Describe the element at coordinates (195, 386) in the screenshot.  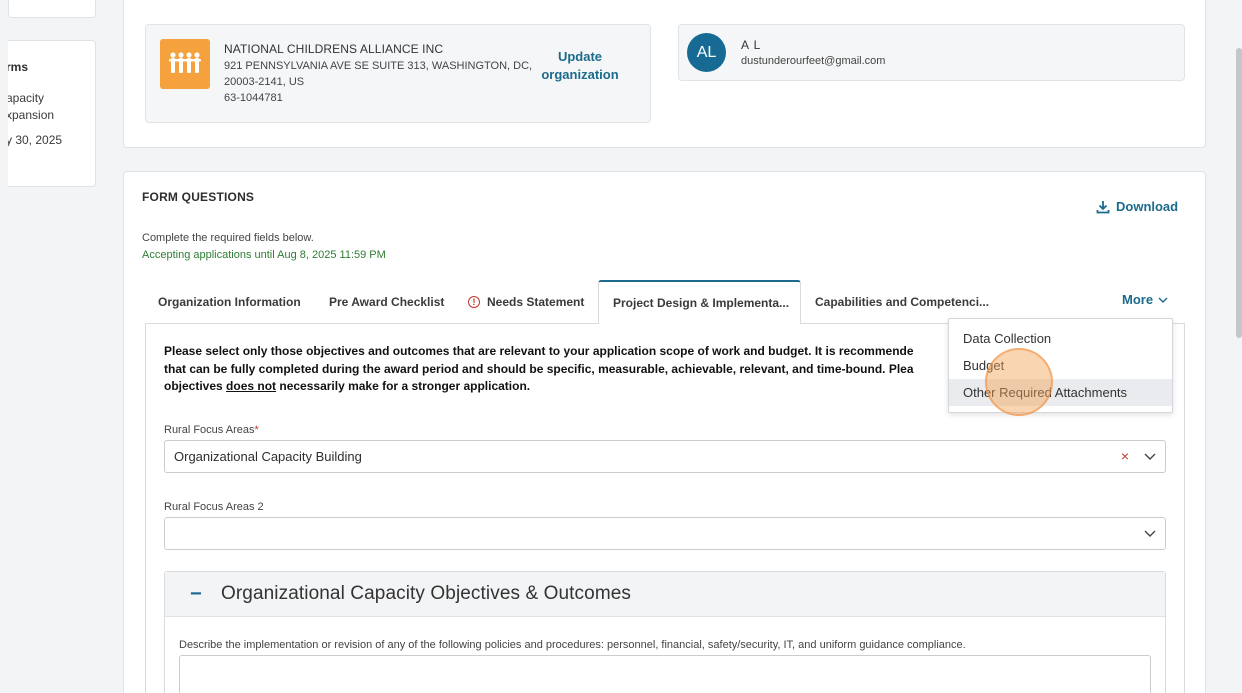
I see `notice-line3-pre: objectives` at that location.